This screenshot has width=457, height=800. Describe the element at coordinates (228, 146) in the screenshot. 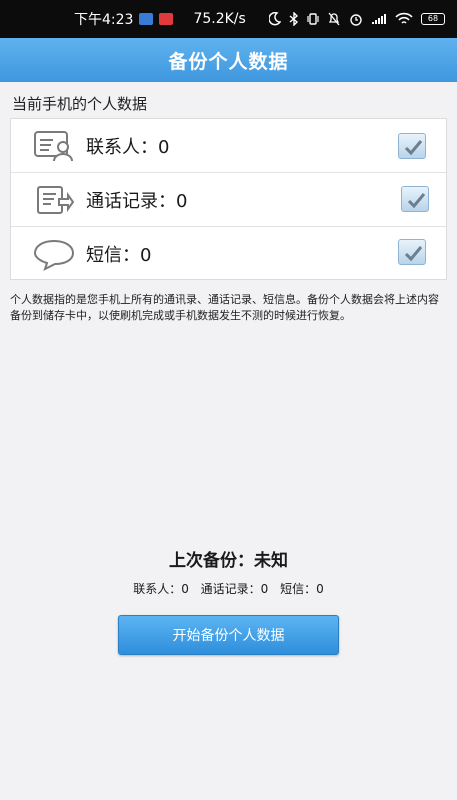

I see `data-item-contacts: 联系人：0` at that location.